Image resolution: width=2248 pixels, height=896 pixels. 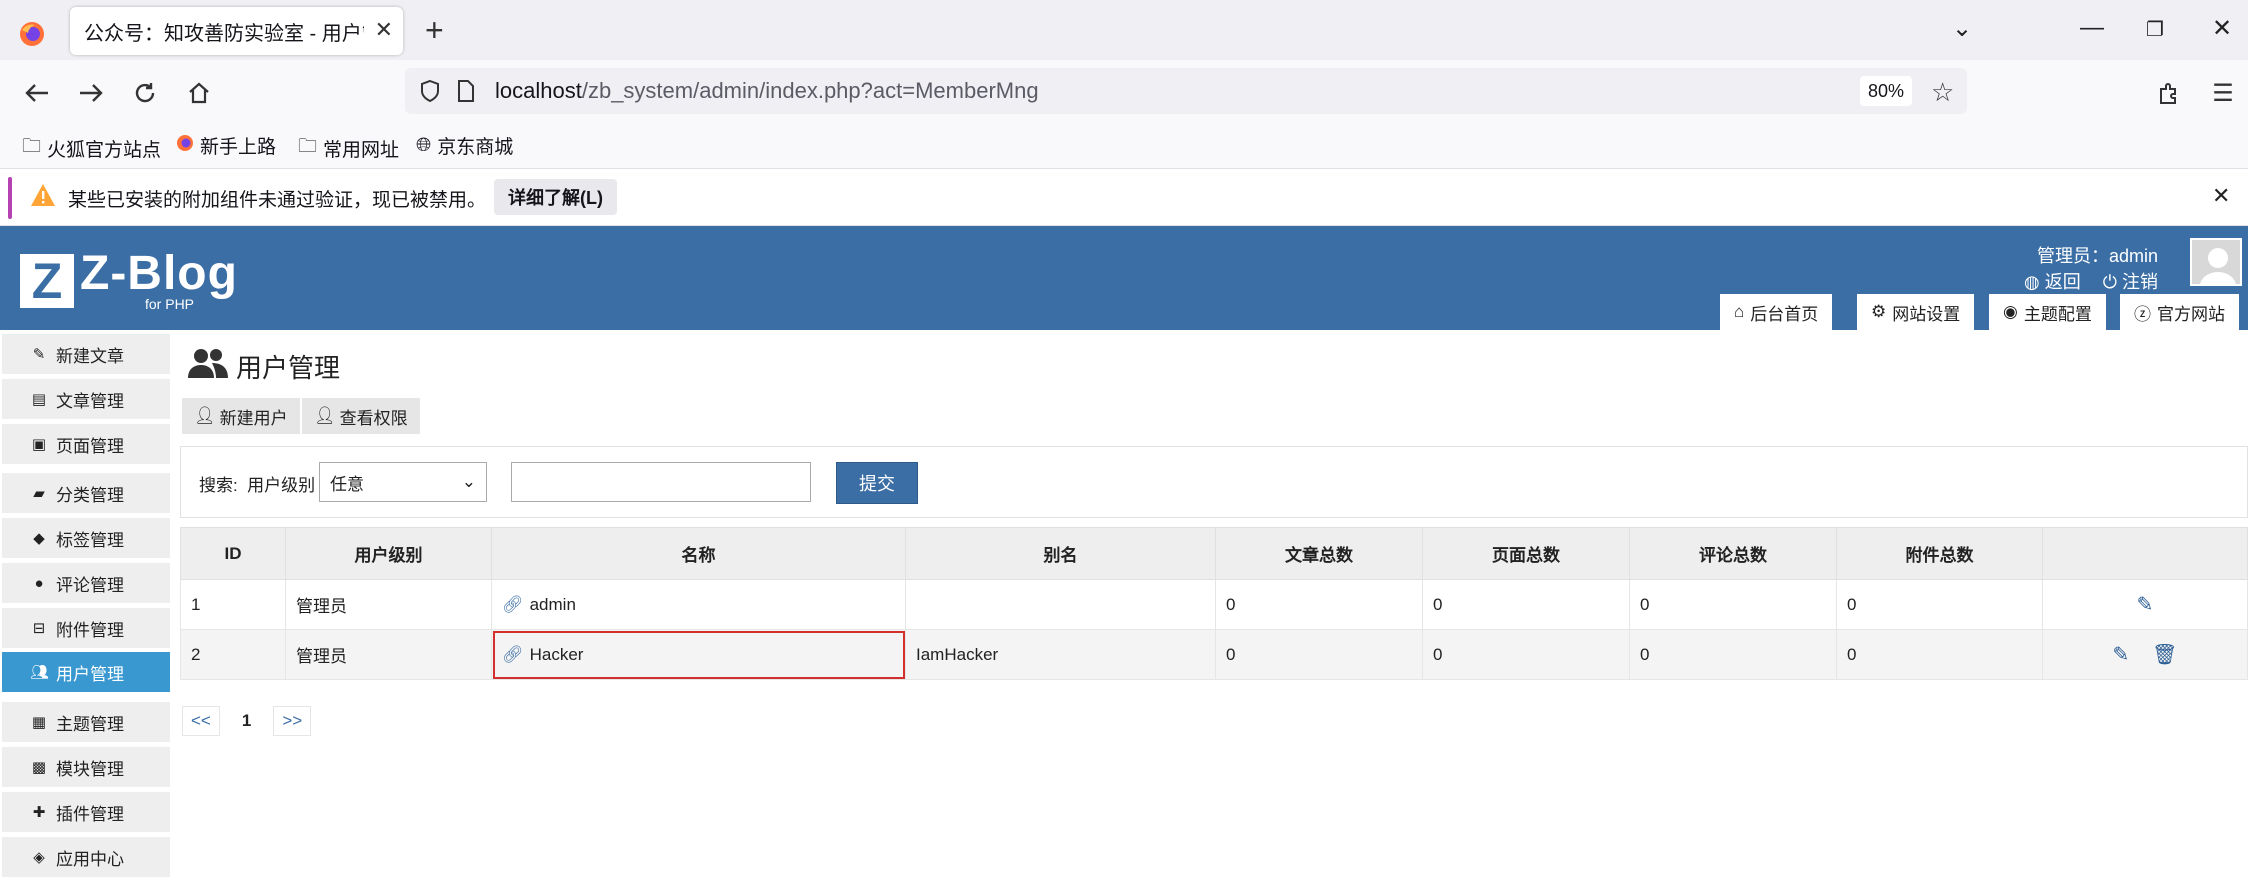 I want to click on globe-icon: 🌐︎, so click(x=424, y=145).